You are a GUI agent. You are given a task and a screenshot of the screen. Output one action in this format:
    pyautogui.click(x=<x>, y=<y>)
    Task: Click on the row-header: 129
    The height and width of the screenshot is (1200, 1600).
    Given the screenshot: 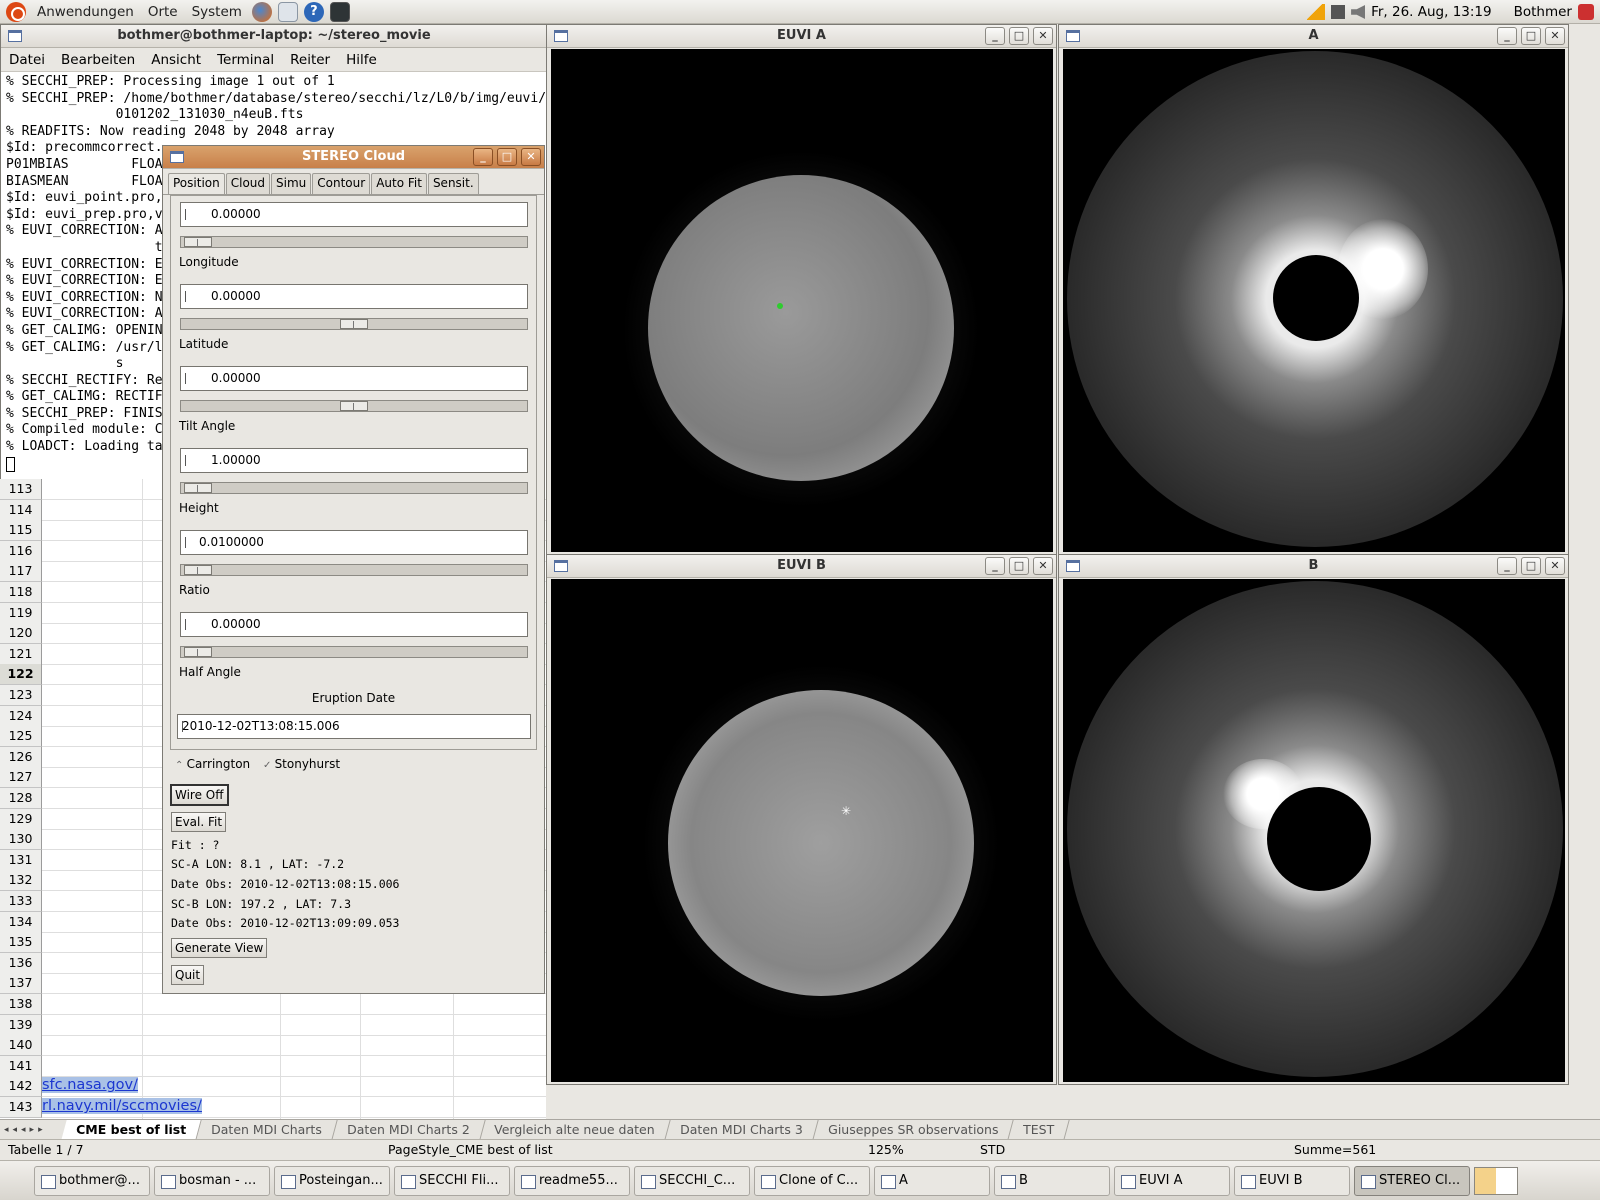 What is the action you would take?
    pyautogui.click(x=21, y=819)
    